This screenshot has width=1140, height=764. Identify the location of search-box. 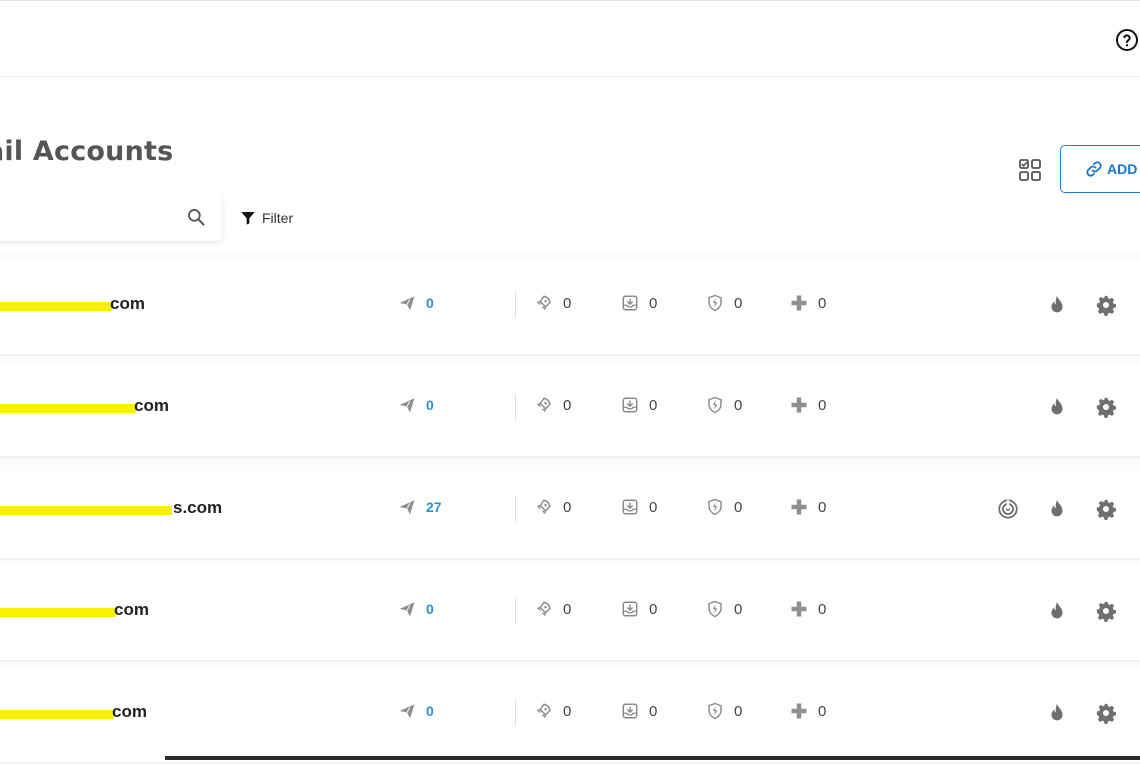
(111, 217).